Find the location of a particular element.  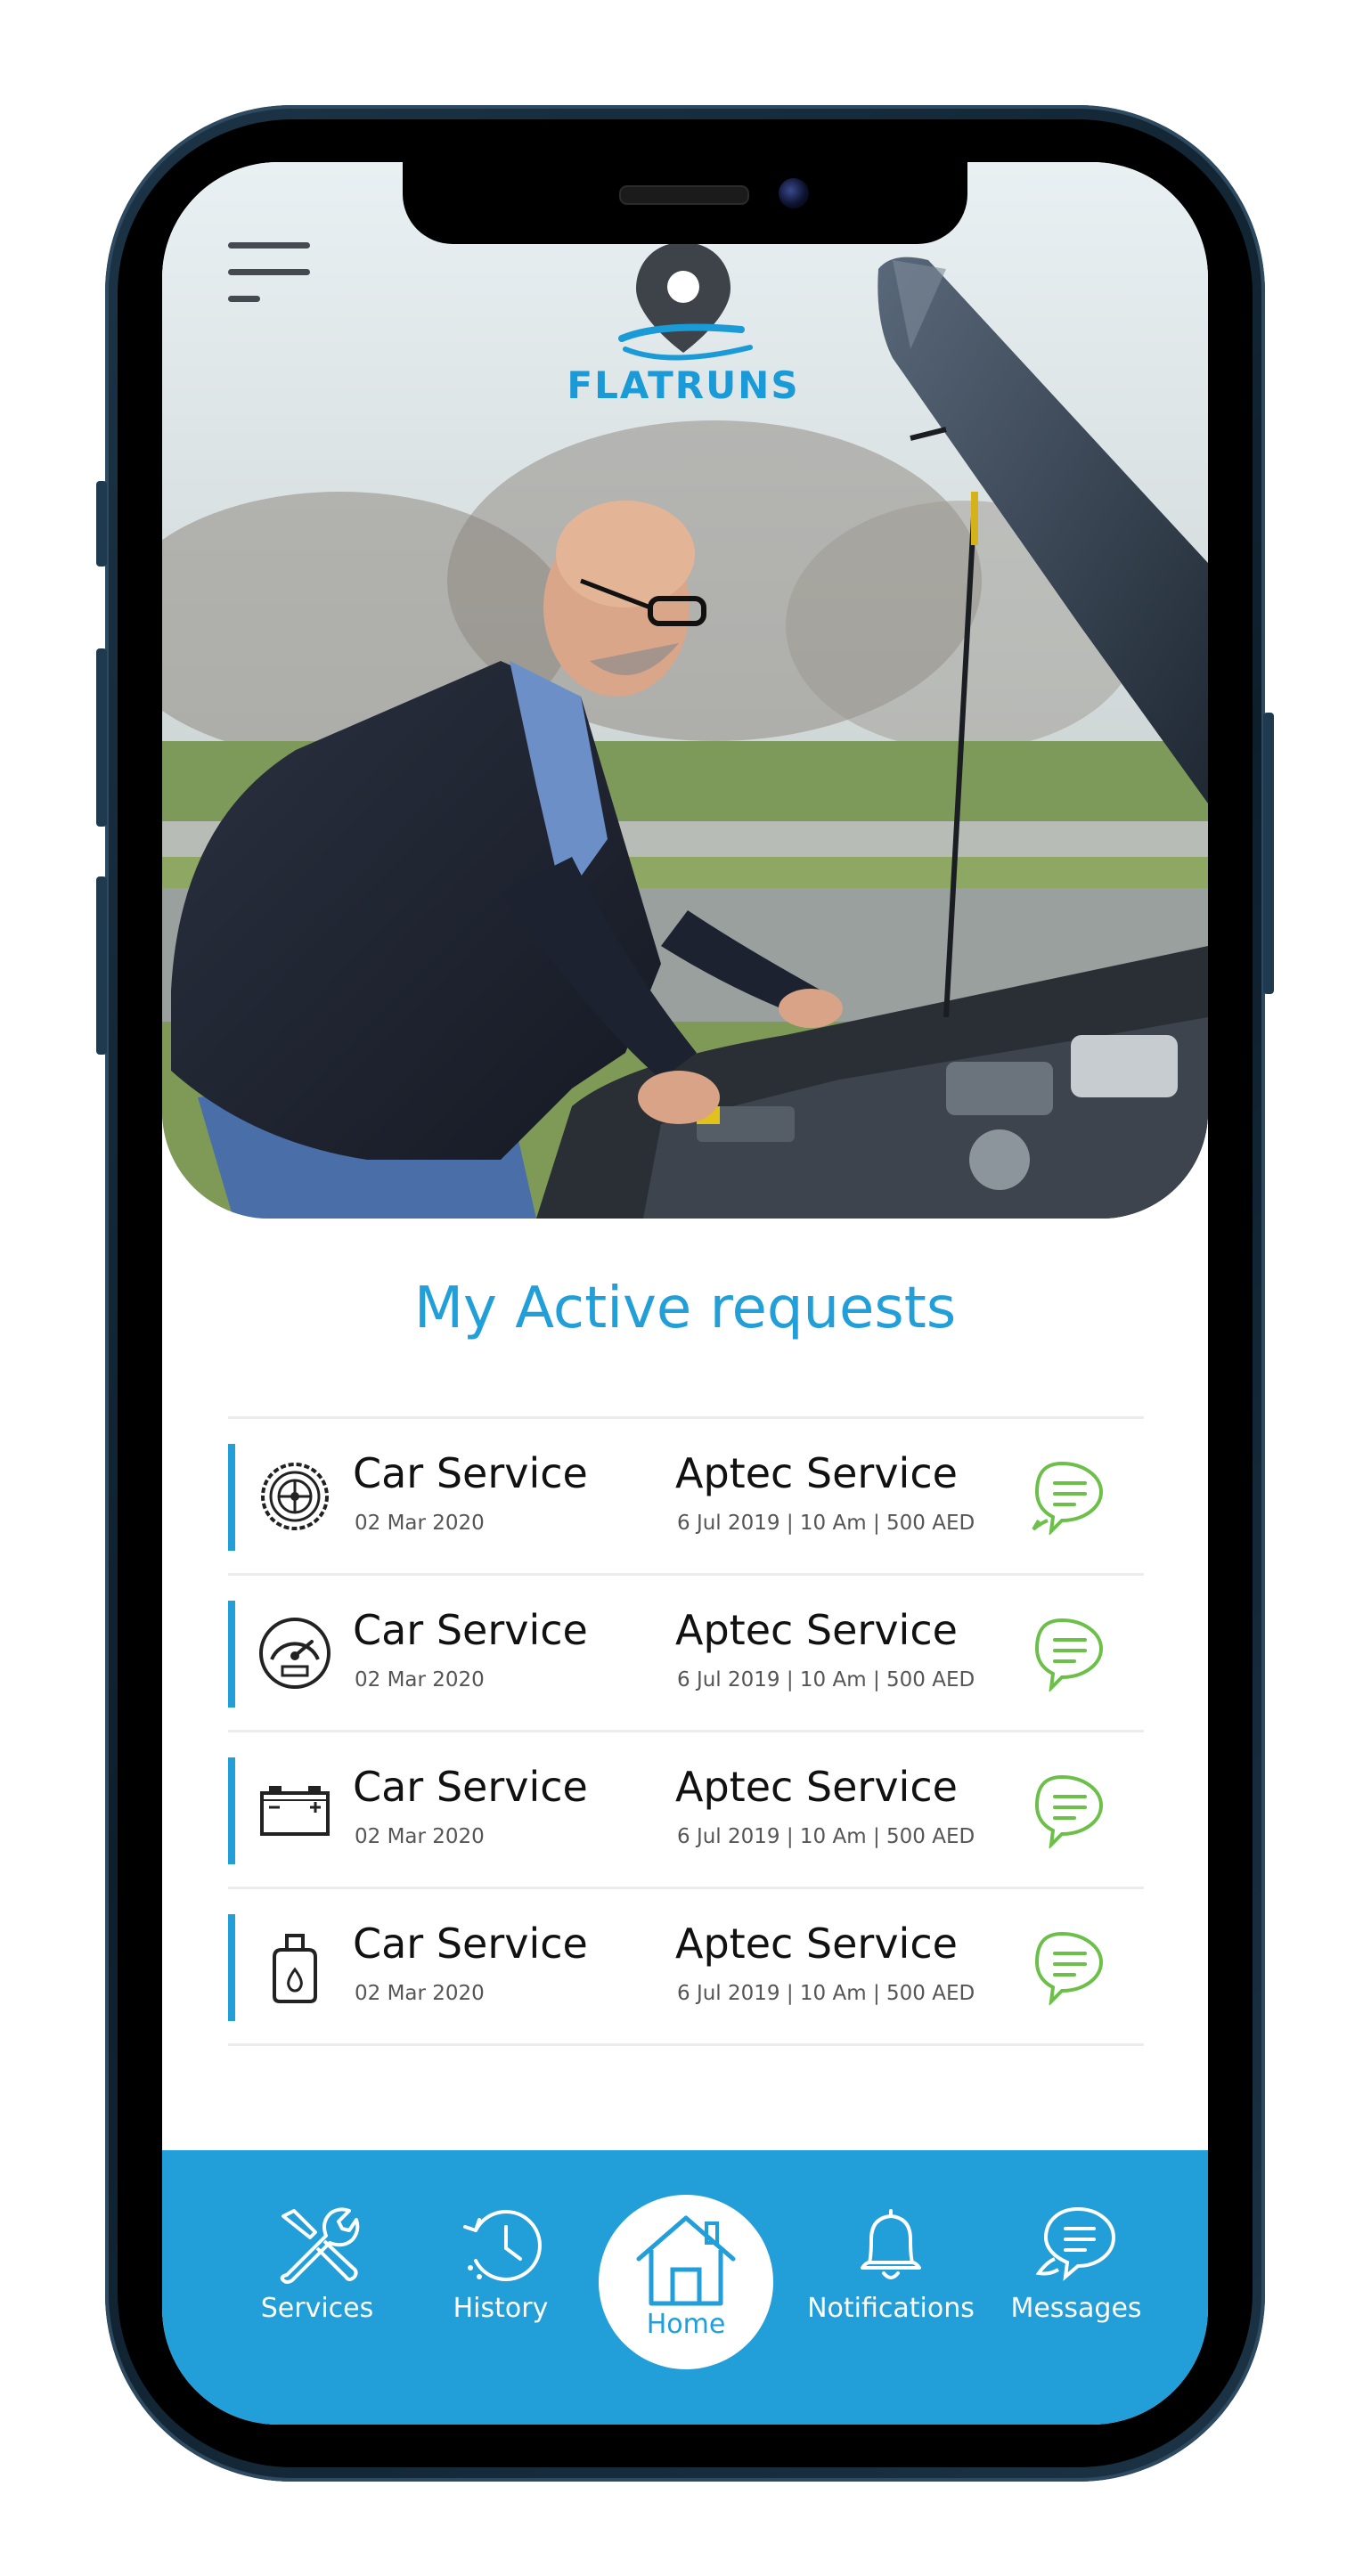

speaker-grille is located at coordinates (684, 195).